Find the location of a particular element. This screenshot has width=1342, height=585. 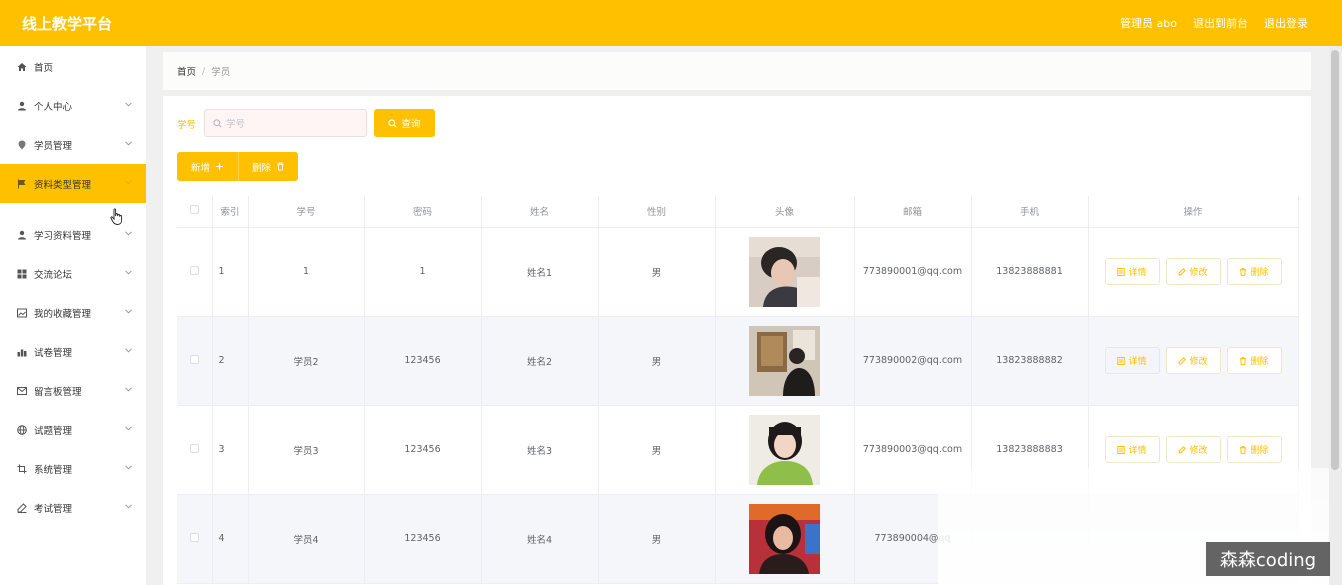

column-header: 操作 is located at coordinates (1193, 212).